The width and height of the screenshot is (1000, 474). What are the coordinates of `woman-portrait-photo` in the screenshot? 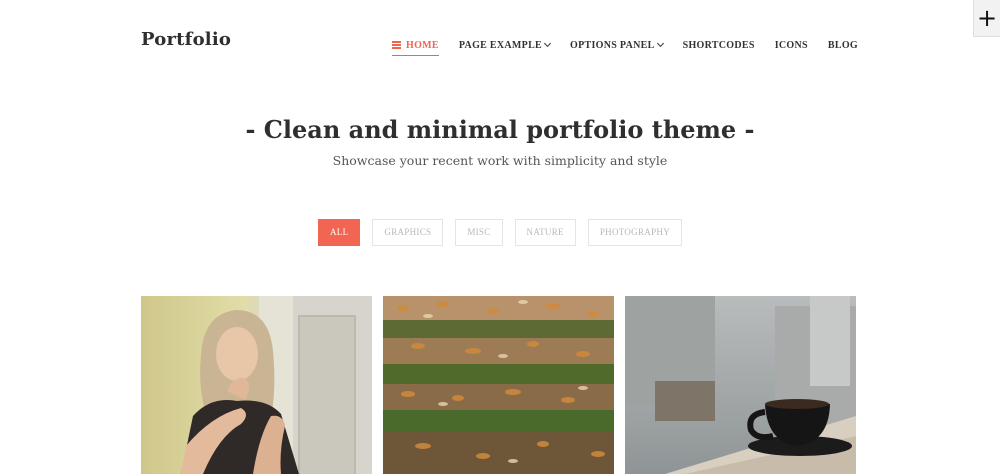 It's located at (256, 385).